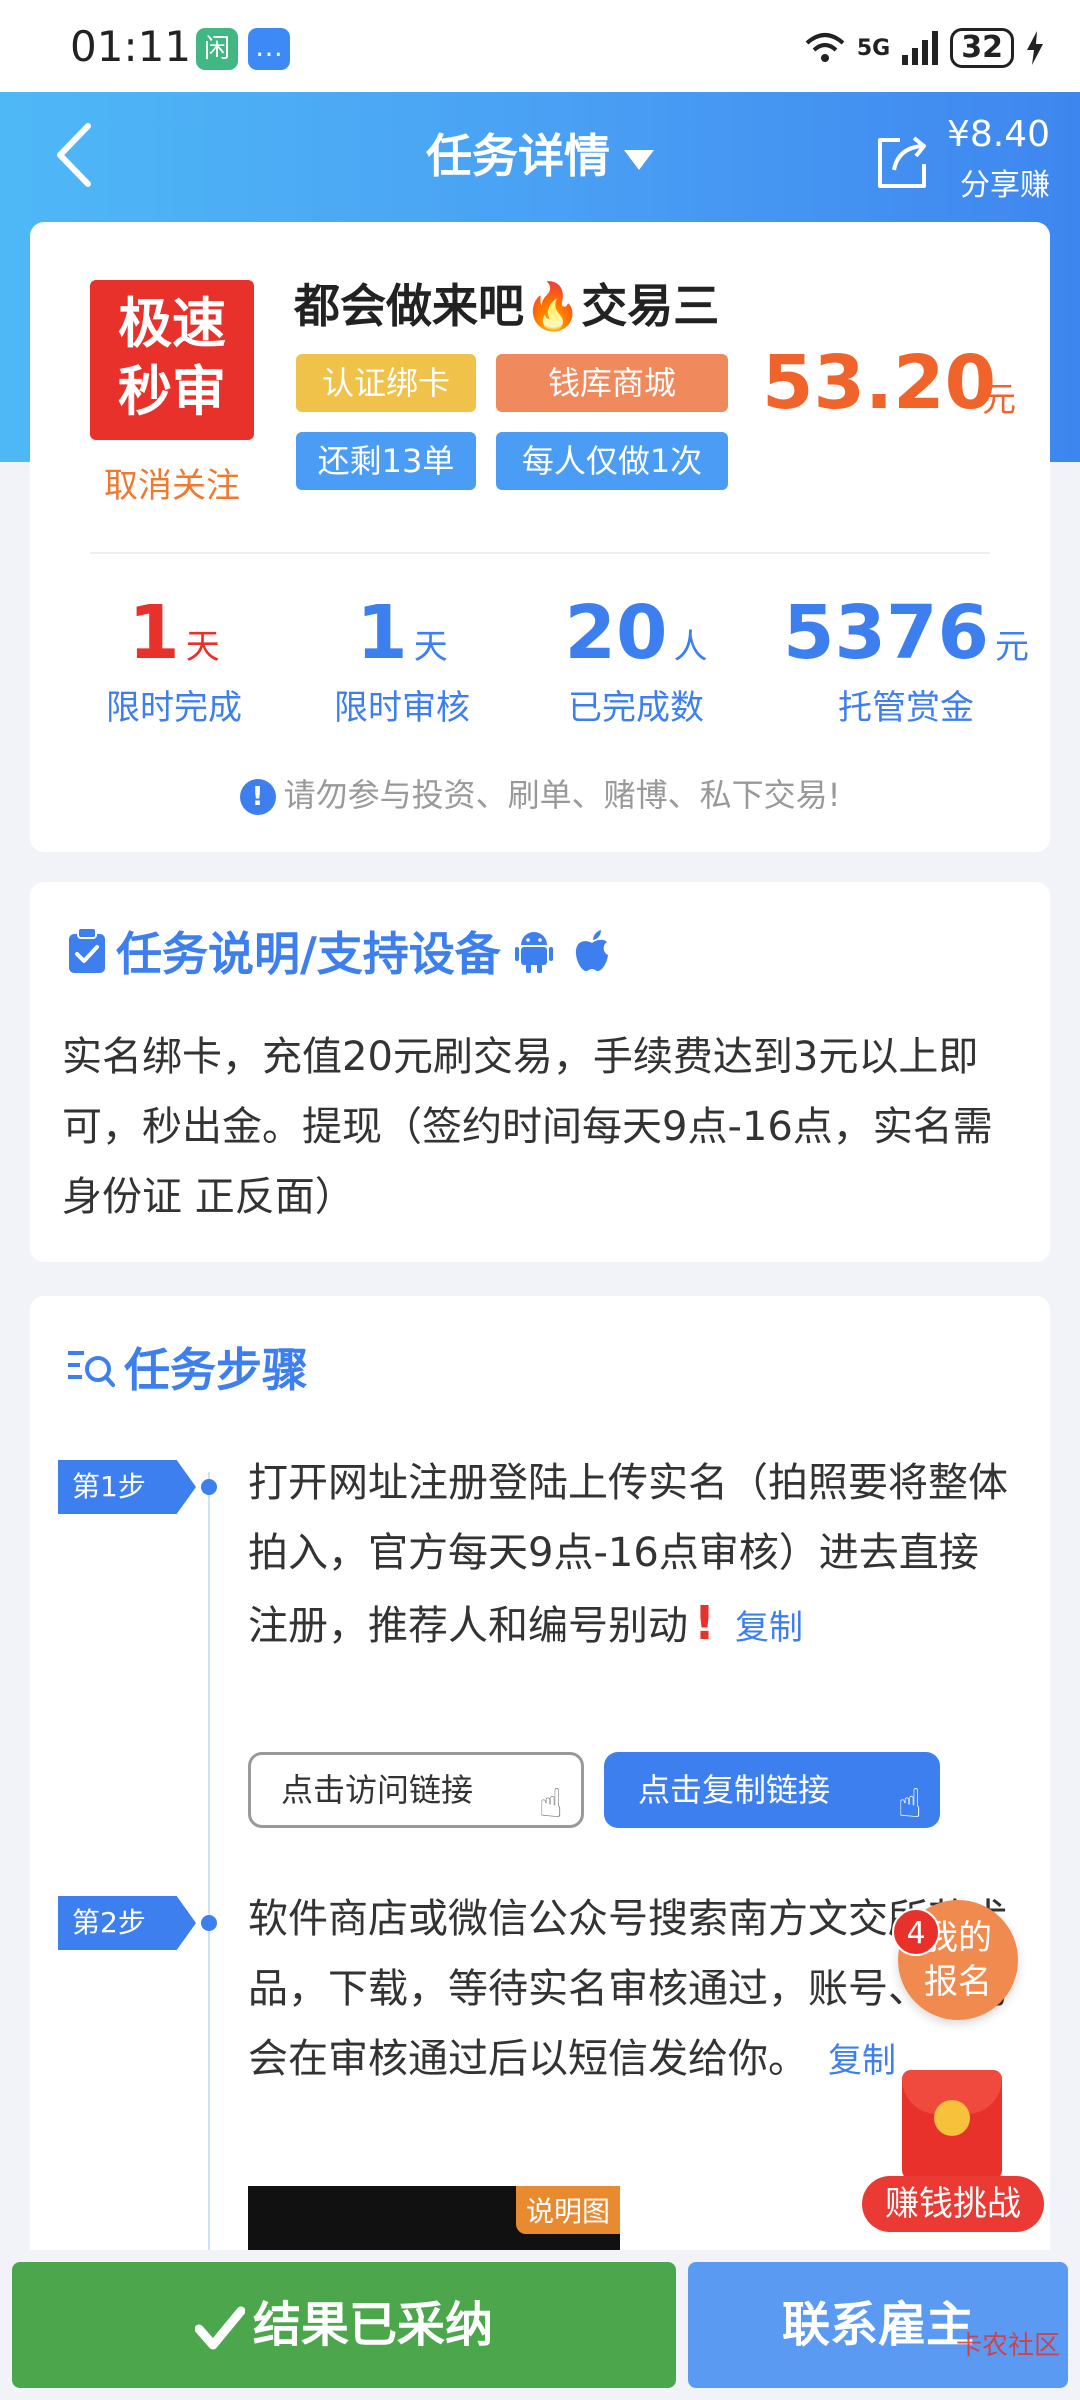 This screenshot has width=1080, height=2400. Describe the element at coordinates (377, 1790) in the screenshot. I see `visit-link-label: 点击访问链接` at that location.